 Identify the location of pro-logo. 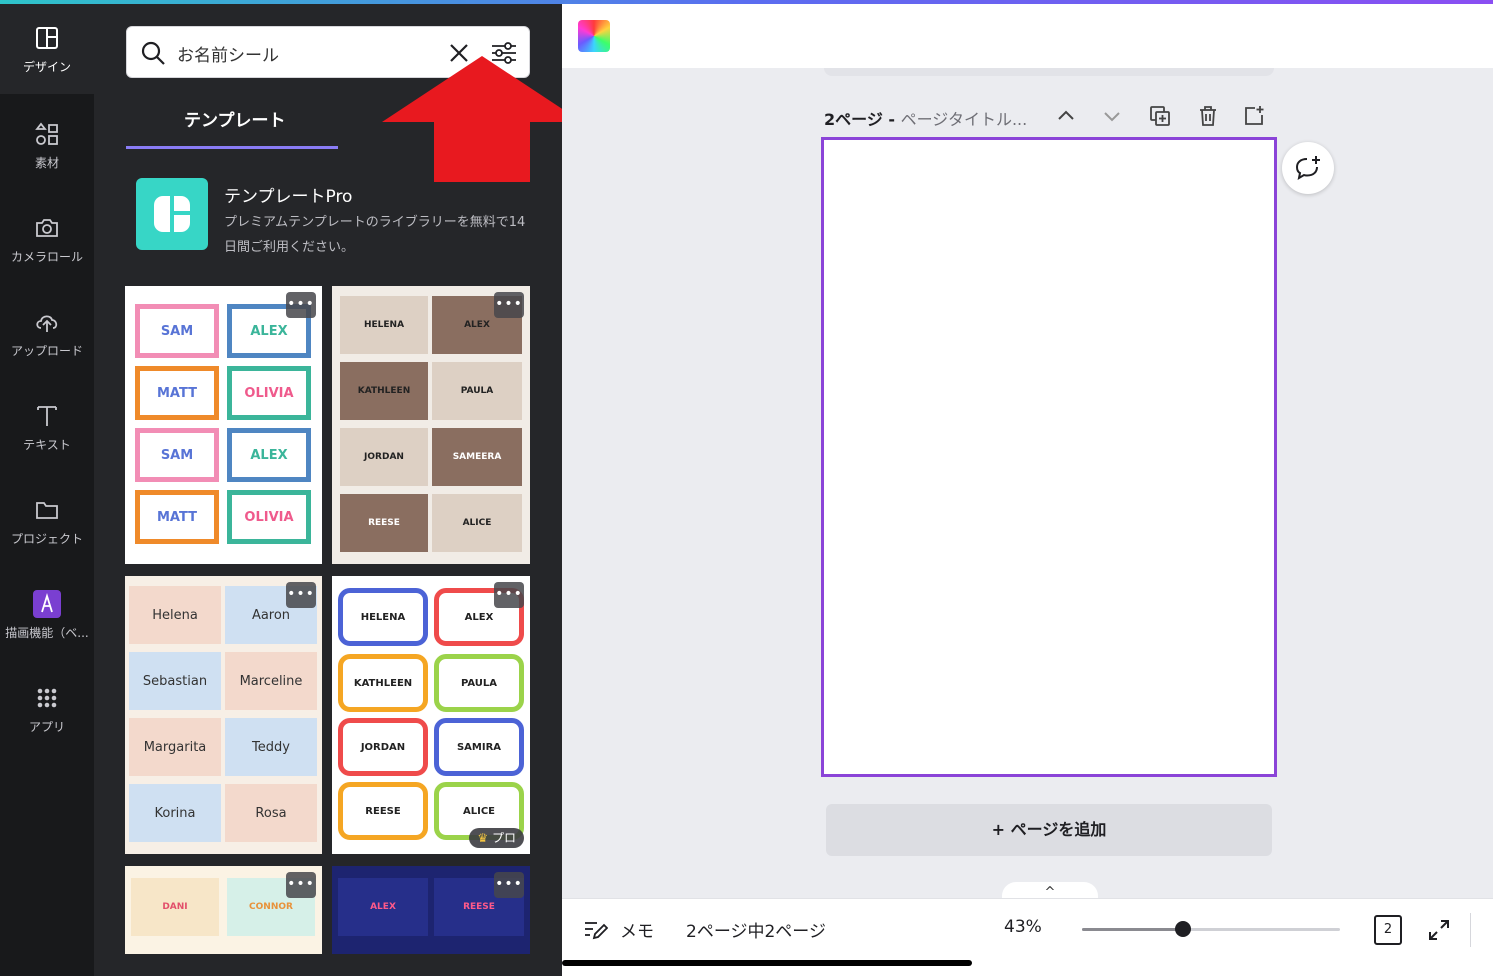
(172, 214).